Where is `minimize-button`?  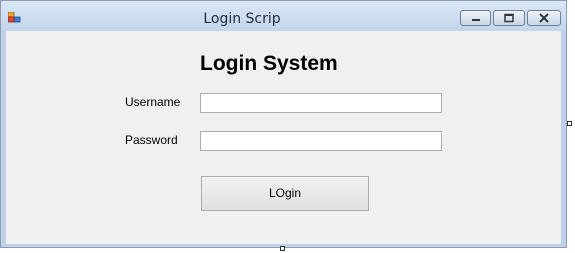 minimize-button is located at coordinates (475, 18).